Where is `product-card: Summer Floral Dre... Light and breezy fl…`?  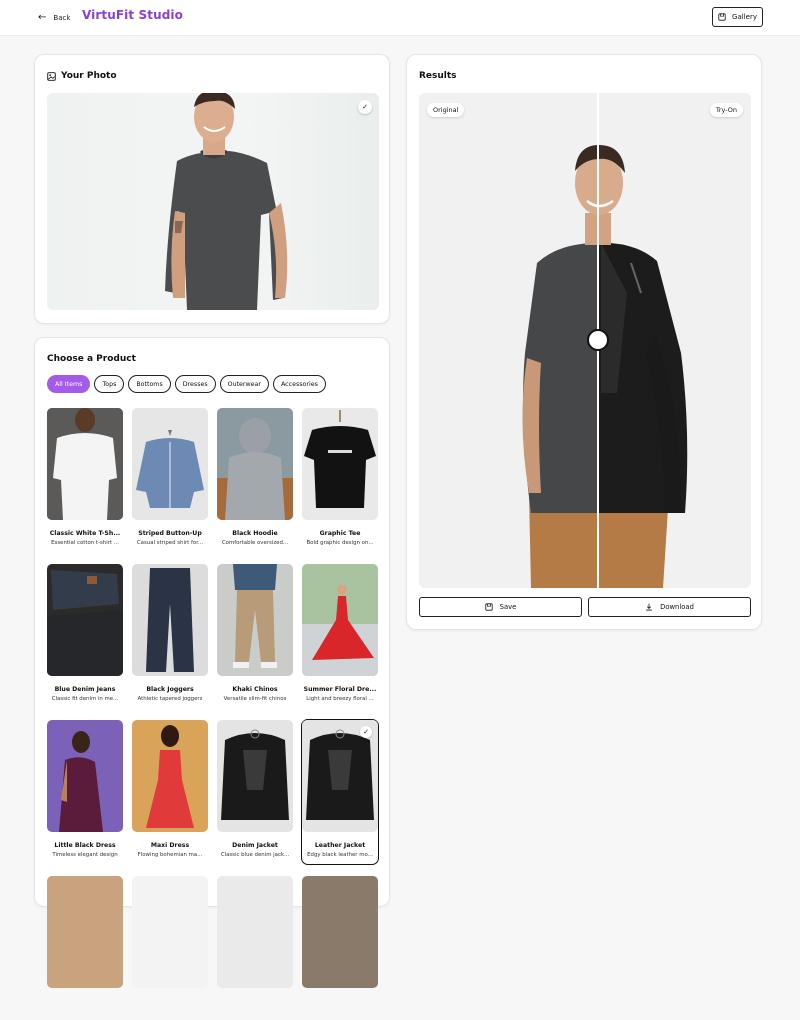
product-card: Summer Floral Dre... Light and breezy fl… is located at coordinates (340, 636).